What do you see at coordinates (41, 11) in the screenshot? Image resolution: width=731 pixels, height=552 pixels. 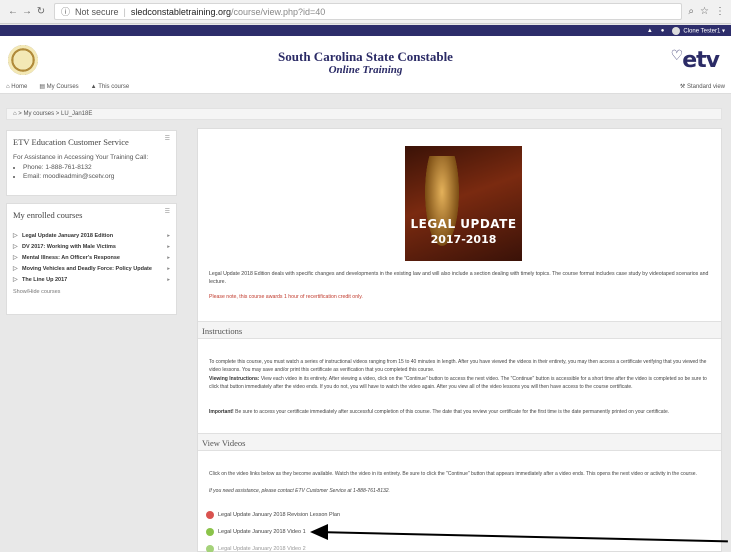 I see `reload-icon: ↻` at bounding box center [41, 11].